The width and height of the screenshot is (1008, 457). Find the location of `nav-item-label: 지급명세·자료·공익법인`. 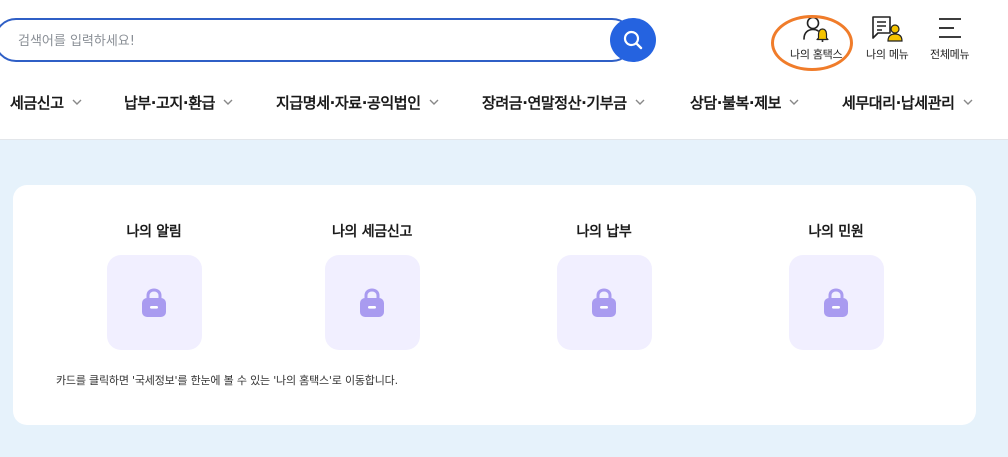

nav-item-label: 지급명세·자료·공익법인 is located at coordinates (348, 102).